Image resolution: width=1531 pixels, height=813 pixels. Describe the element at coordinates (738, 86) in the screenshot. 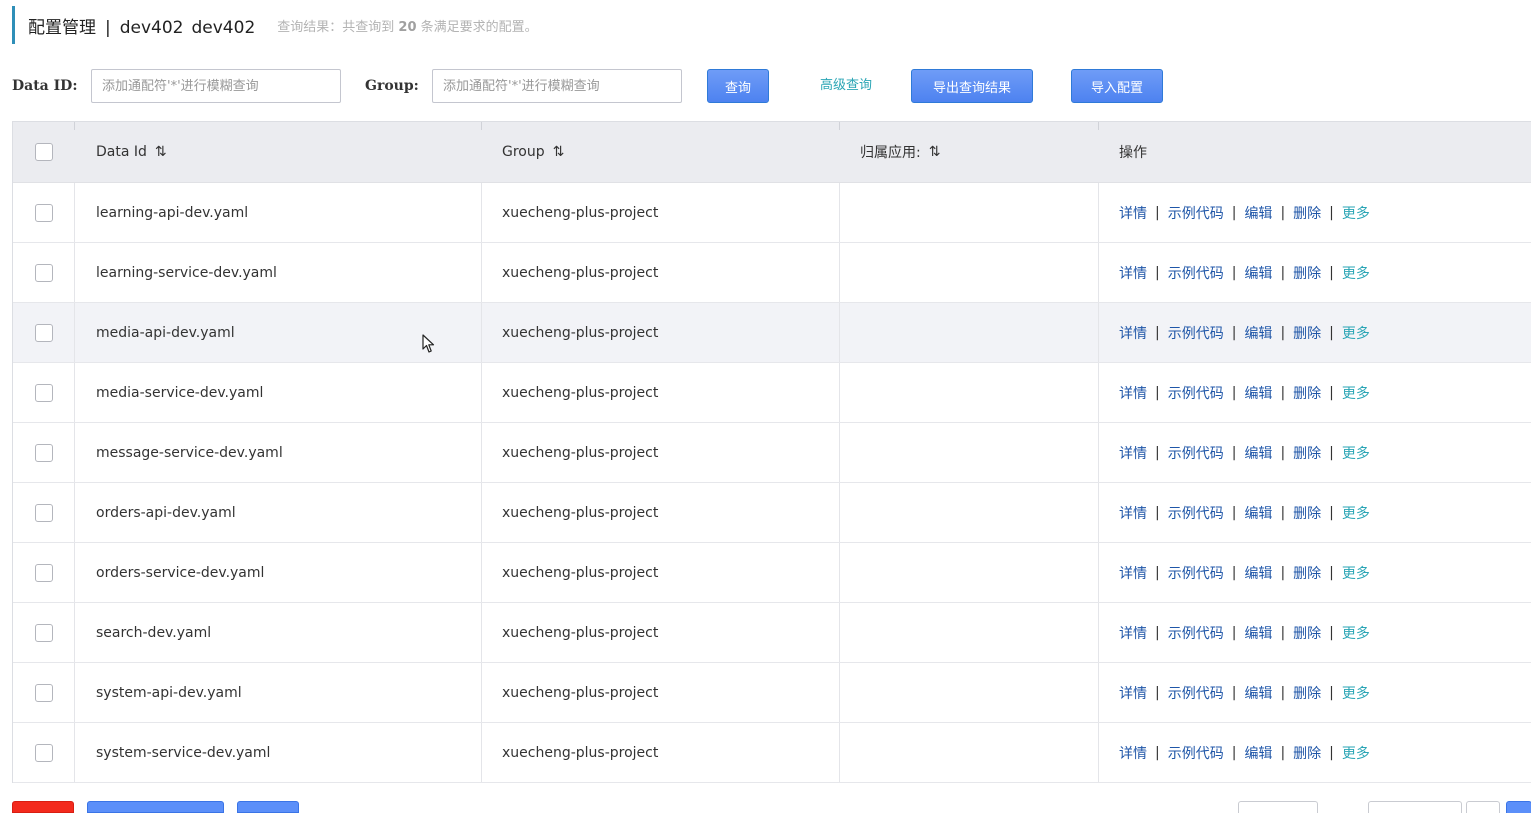

I see `search-button: 查询` at that location.